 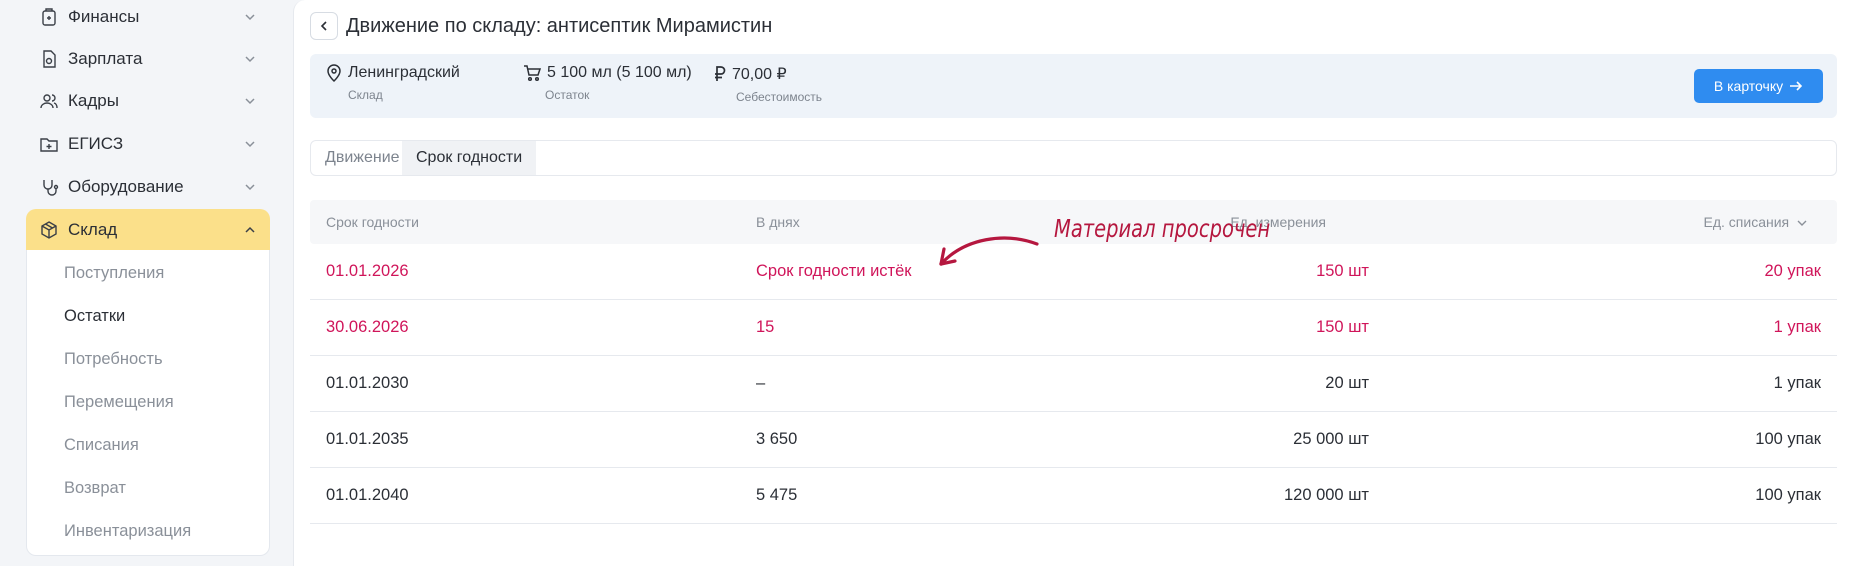 I want to click on cell-writeoff: 20 упак, so click(x=1792, y=271).